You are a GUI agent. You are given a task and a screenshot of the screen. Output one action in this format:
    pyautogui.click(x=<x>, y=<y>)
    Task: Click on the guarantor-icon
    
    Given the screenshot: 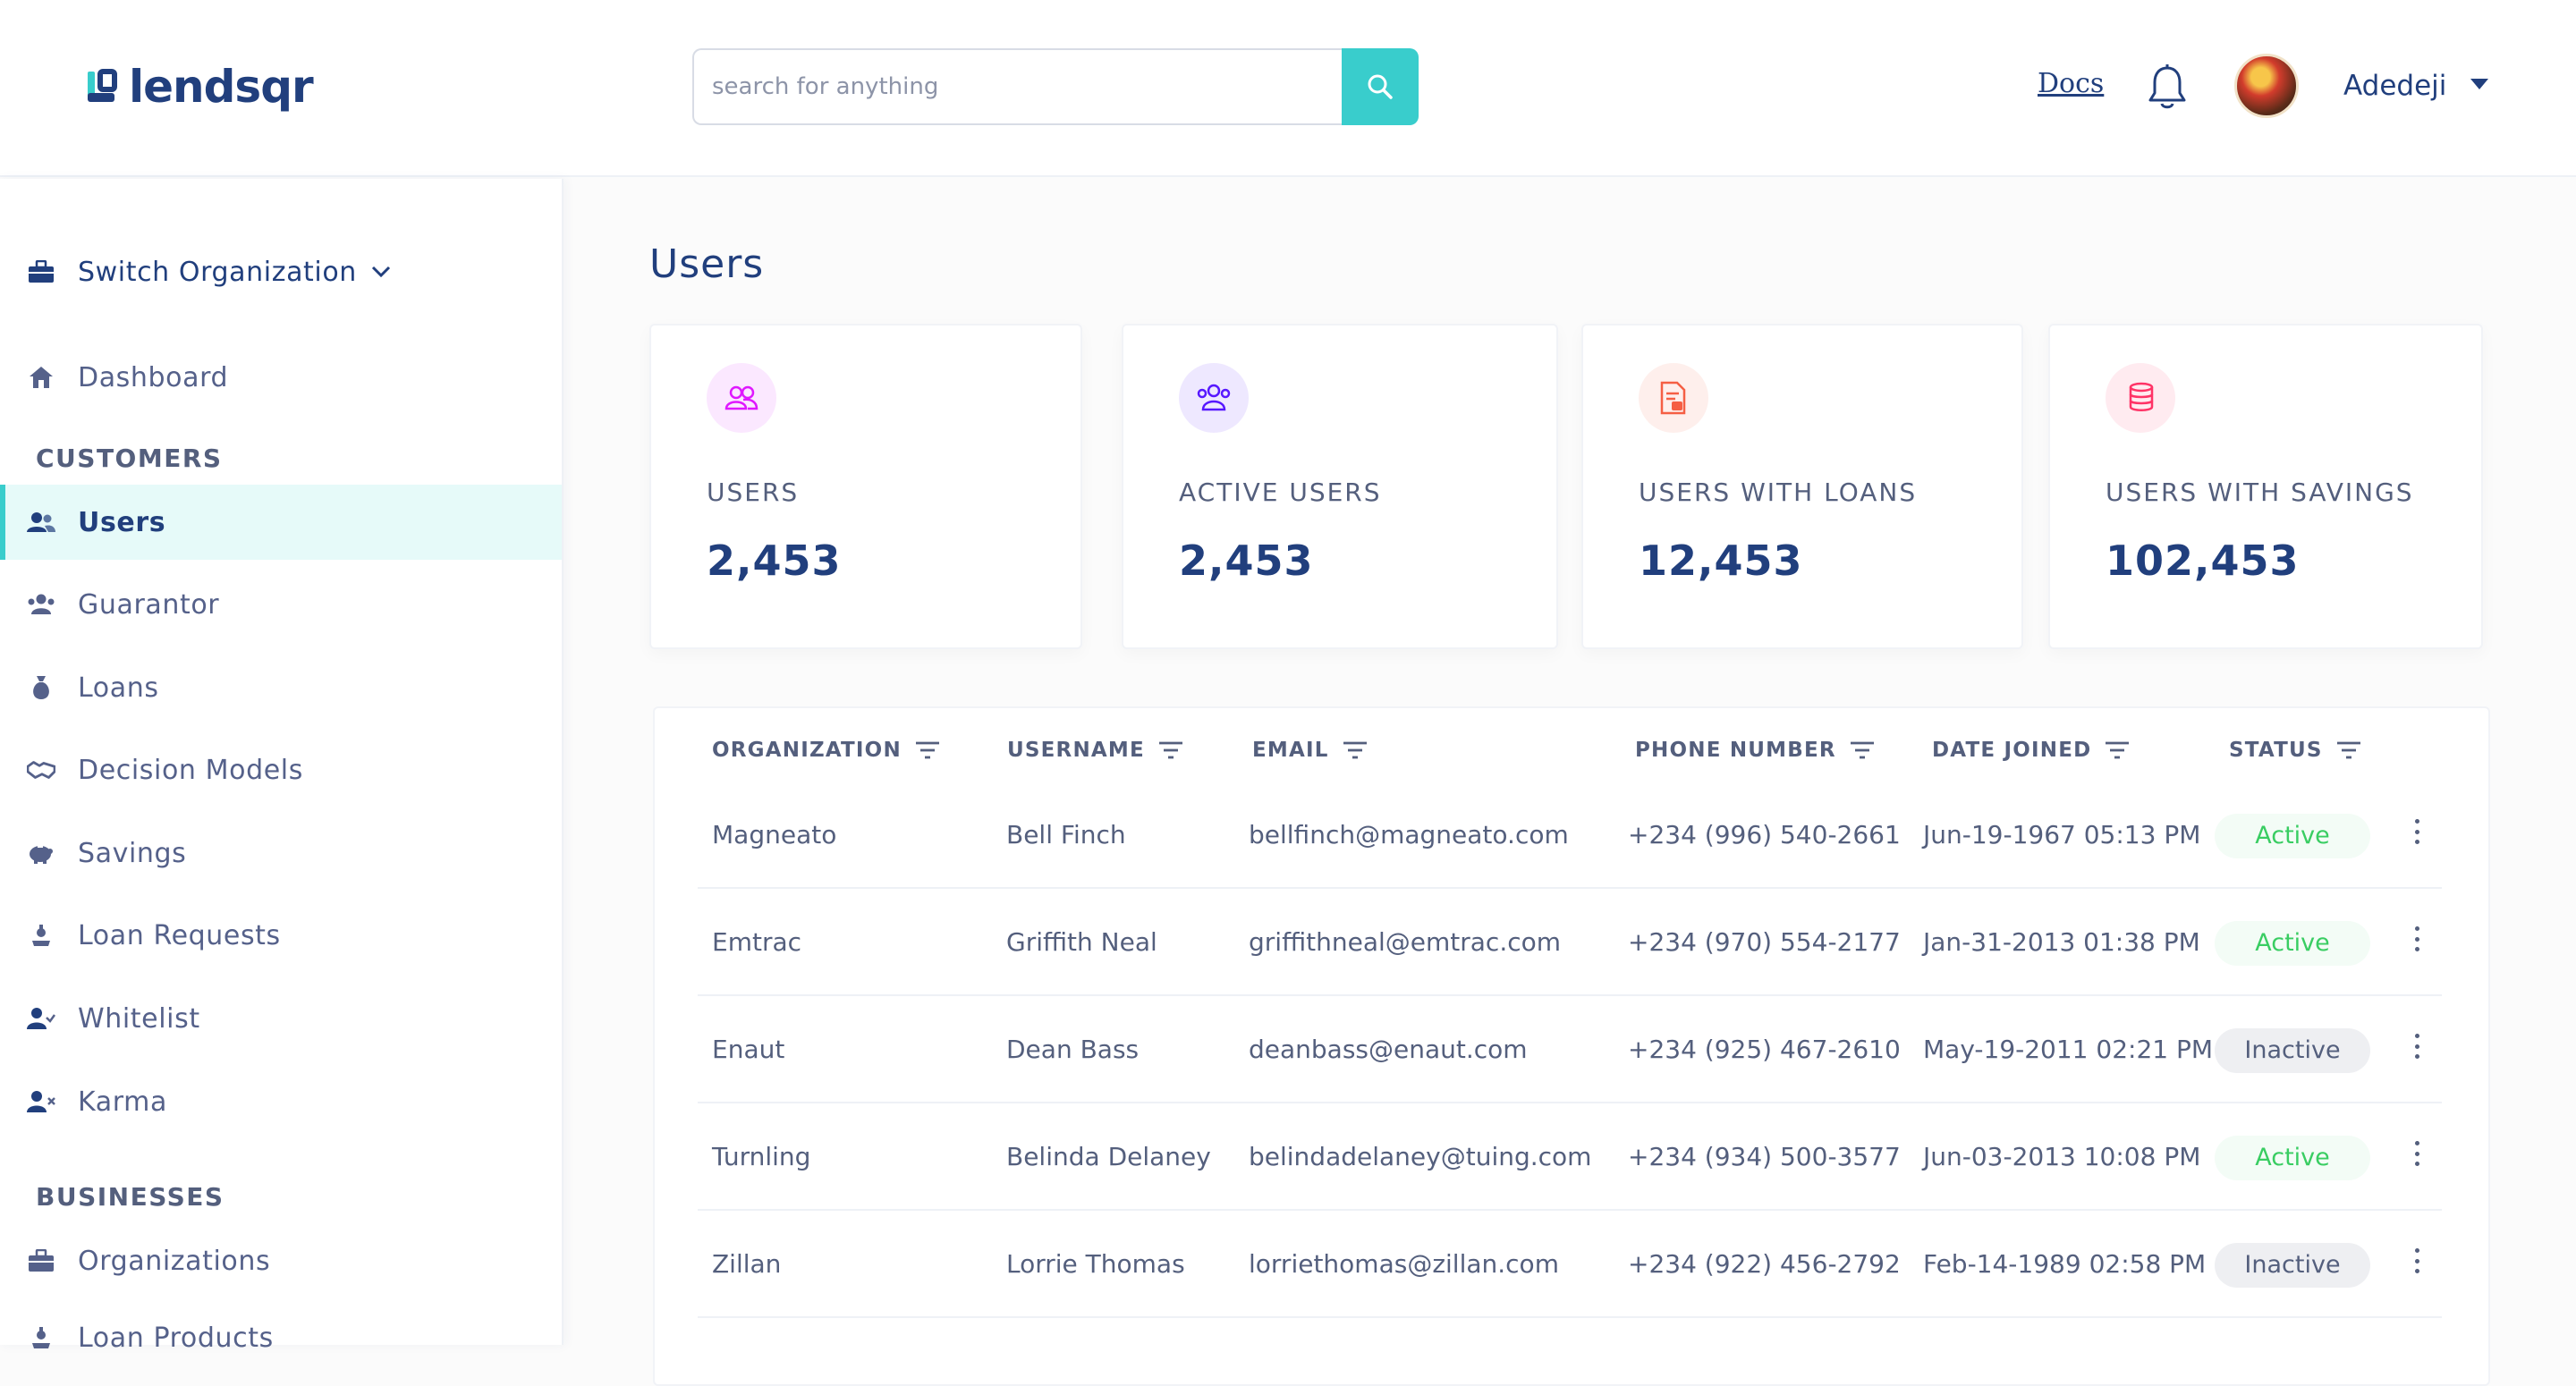 What is the action you would take?
    pyautogui.click(x=41, y=604)
    